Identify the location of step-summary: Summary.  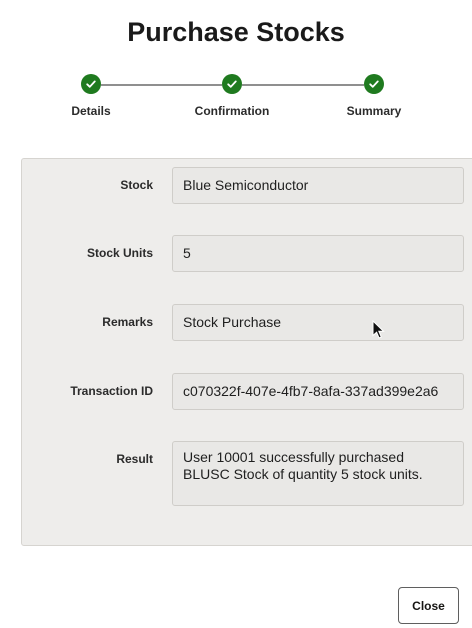
(374, 96).